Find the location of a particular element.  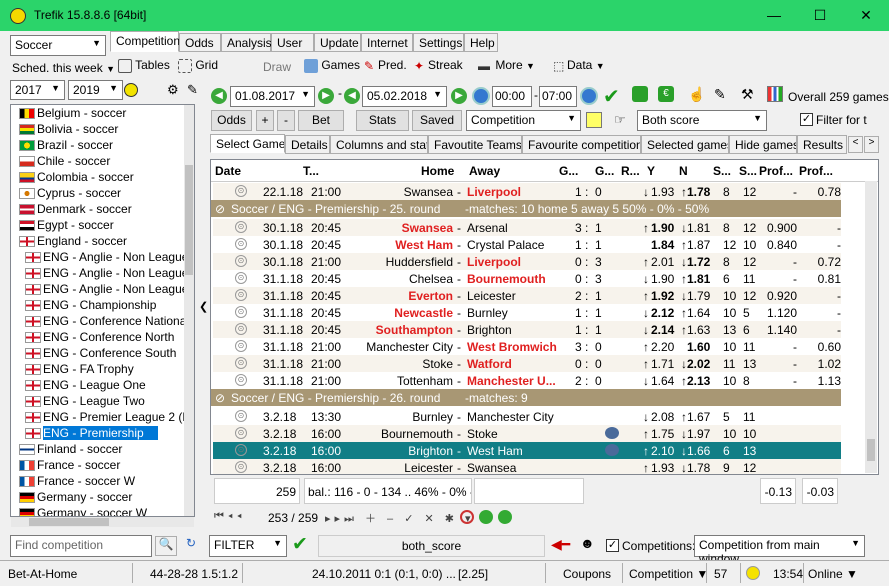

tree-item: Denmark - soccer is located at coordinates (75, 209).